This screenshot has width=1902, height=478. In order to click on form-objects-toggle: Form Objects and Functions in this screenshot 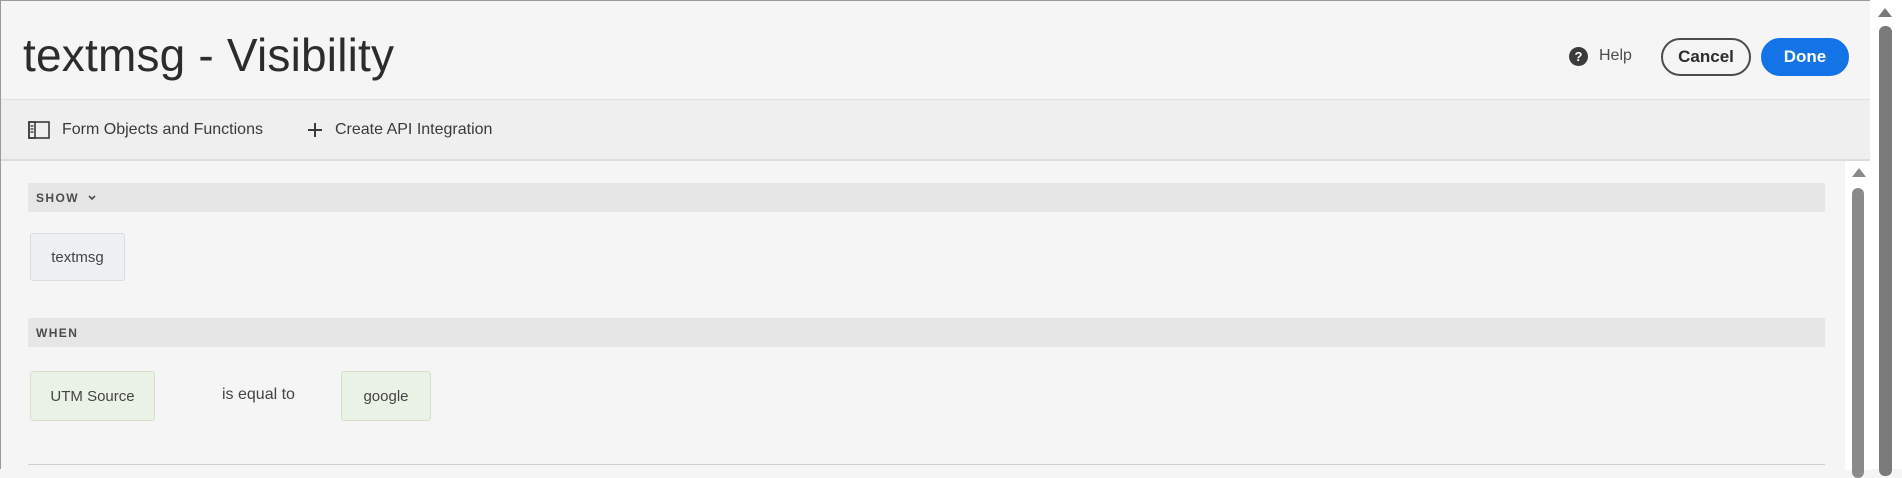, I will do `click(145, 130)`.